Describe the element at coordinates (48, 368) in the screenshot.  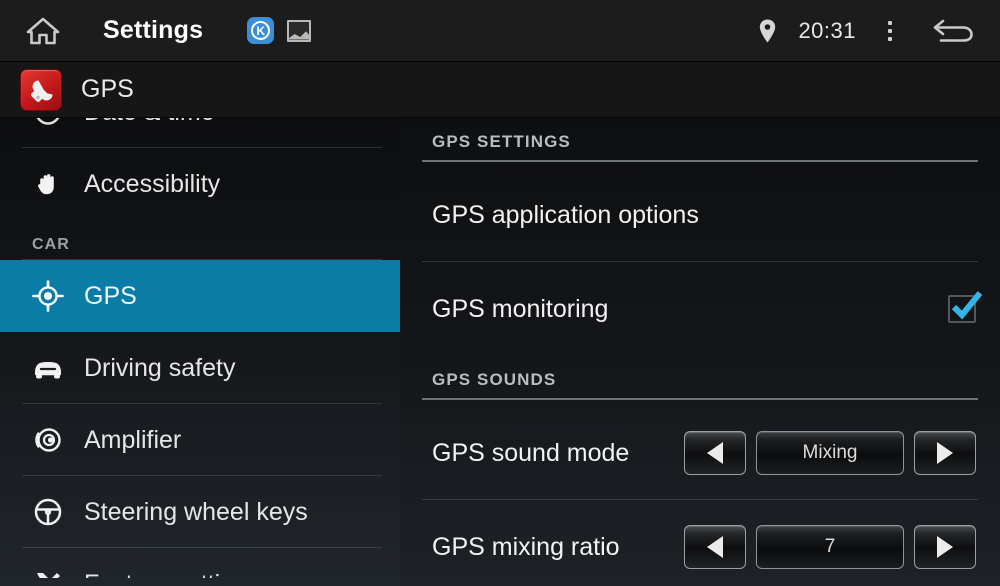
I see `car-icon` at that location.